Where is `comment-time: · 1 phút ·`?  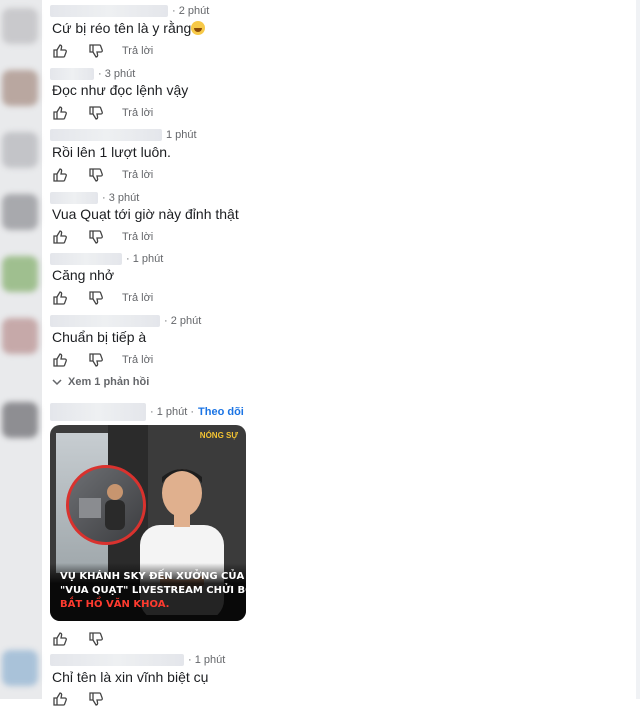
comment-time: · 1 phút · is located at coordinates (172, 412).